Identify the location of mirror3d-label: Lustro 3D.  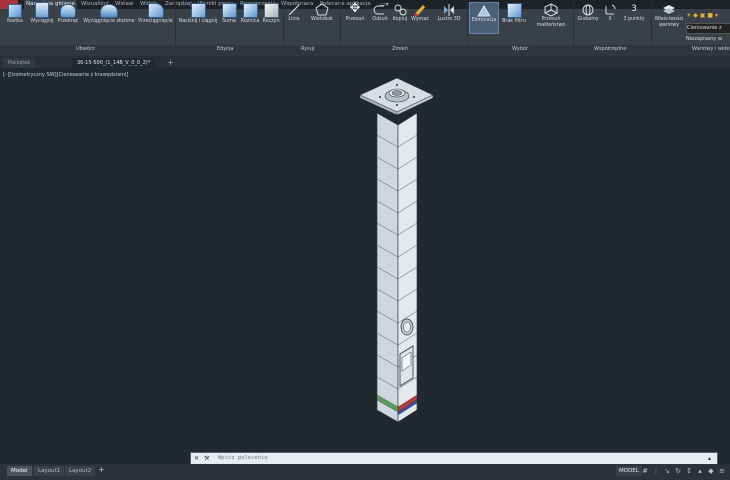
(449, 19).